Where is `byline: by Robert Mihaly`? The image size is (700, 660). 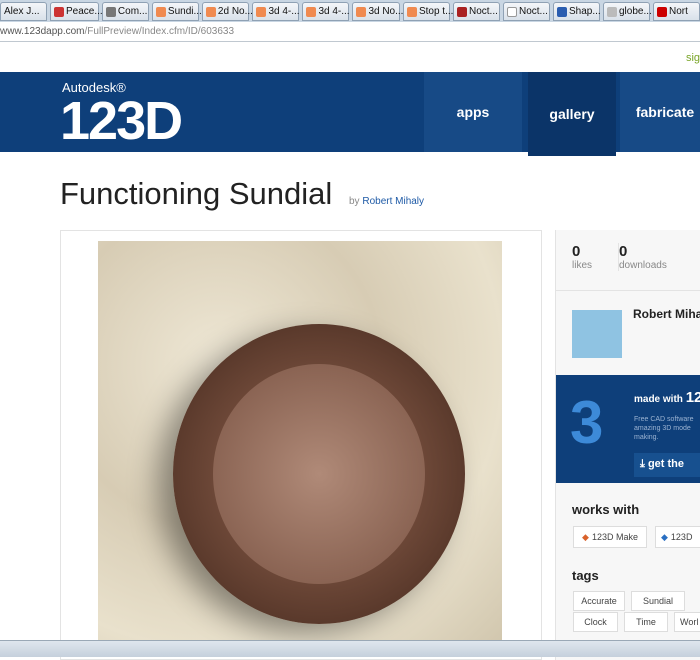 byline: by Robert Mihaly is located at coordinates (386, 201).